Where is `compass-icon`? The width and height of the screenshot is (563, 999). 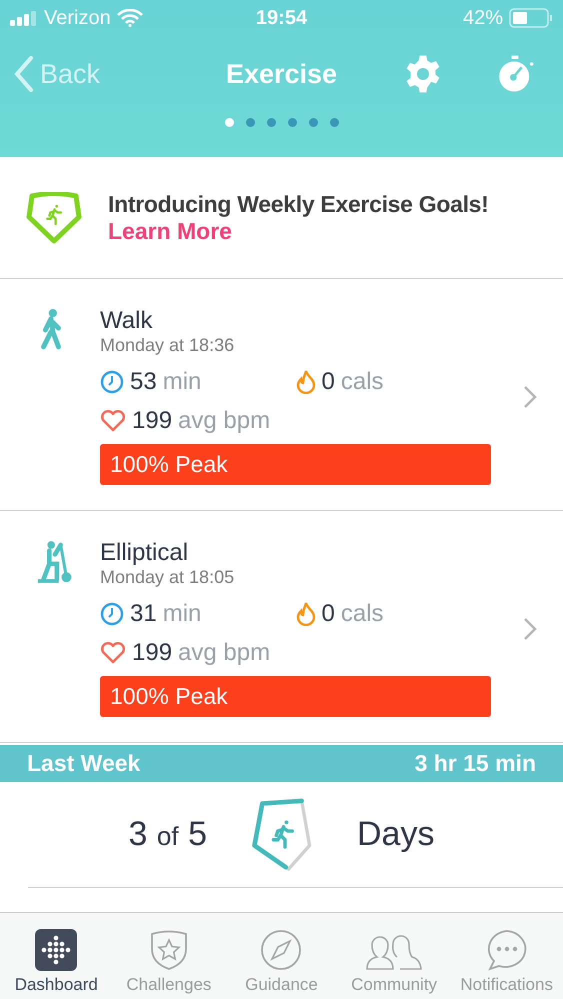 compass-icon is located at coordinates (281, 950).